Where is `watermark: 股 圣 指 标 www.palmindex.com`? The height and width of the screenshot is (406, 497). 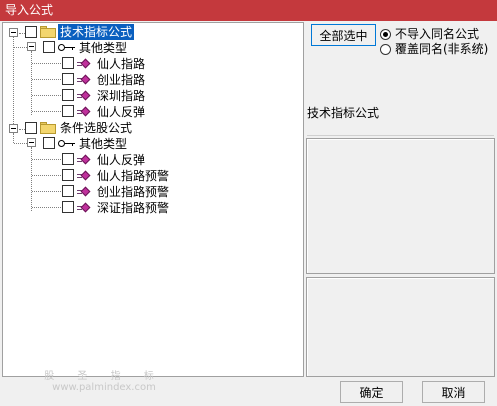
watermark: 股 圣 指 标 www.palmindex.com is located at coordinates (104, 382).